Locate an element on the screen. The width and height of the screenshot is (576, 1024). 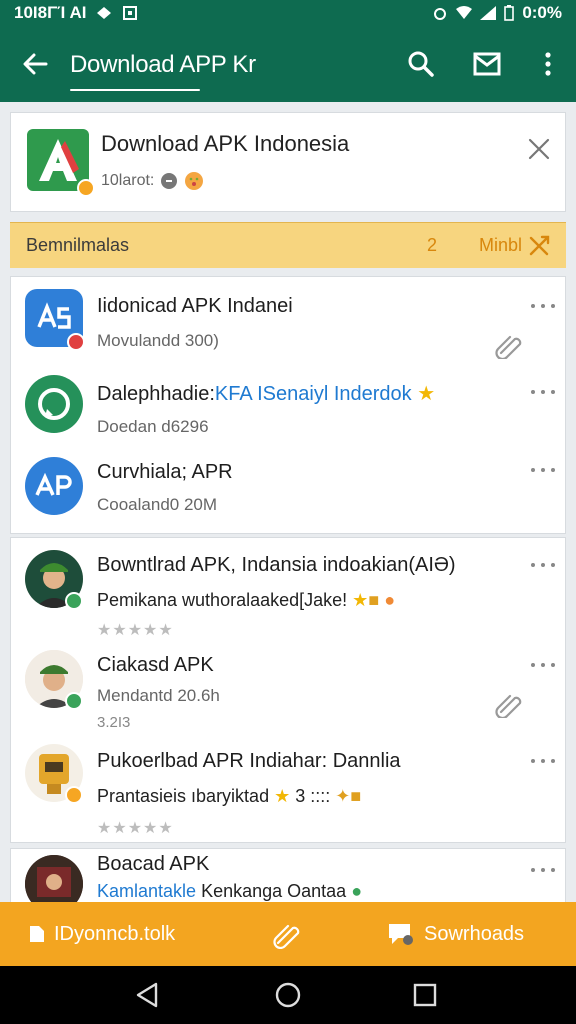
item-subtitle: Kamlantakle Kenkanga Oantaa ● is located at coordinates (229, 891).